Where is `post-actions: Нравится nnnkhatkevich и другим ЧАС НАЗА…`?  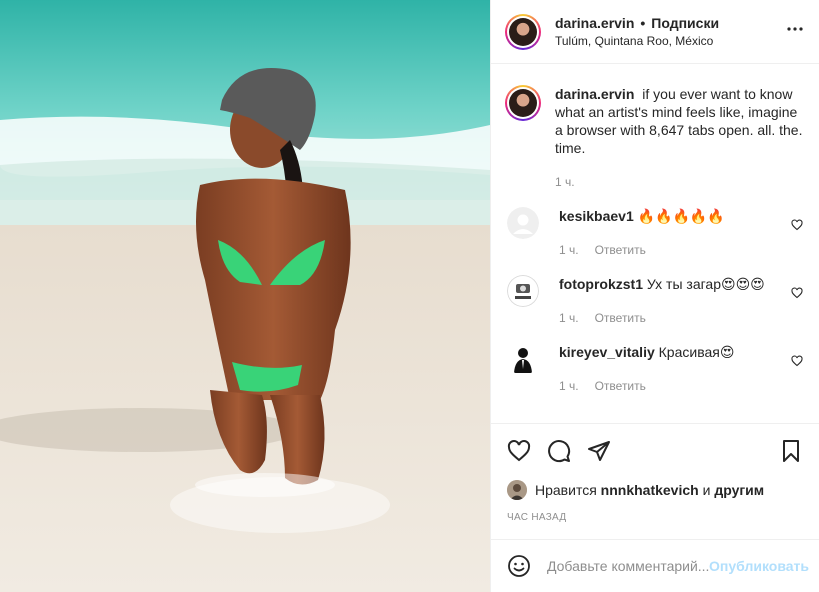 post-actions: Нравится nnnkhatkevich и другим ЧАС НАЗА… is located at coordinates (655, 473).